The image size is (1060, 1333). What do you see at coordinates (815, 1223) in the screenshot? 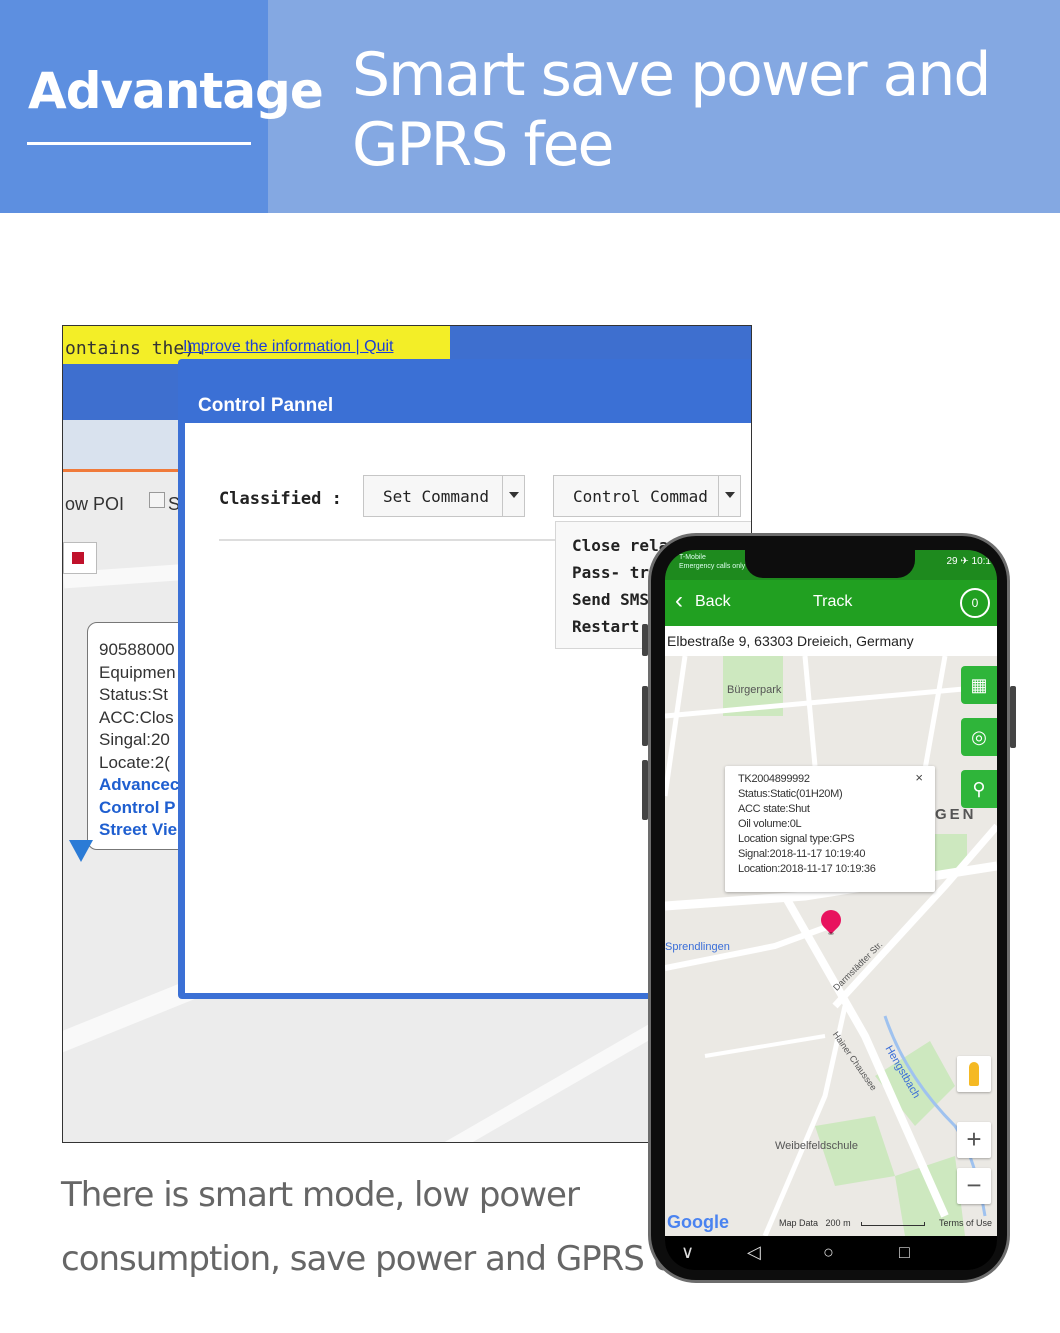
I see `map-data-label: Map Data 200 m` at bounding box center [815, 1223].